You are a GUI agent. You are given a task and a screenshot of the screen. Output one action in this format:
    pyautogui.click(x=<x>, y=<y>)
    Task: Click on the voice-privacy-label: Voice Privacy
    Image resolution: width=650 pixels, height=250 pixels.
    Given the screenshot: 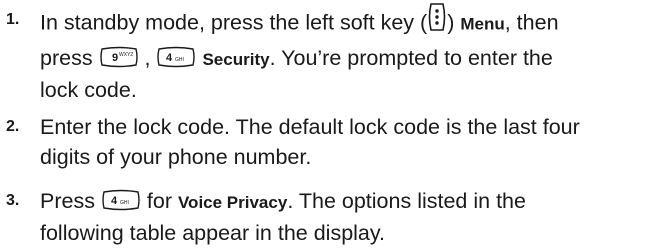 What is the action you would take?
    pyautogui.click(x=232, y=202)
    